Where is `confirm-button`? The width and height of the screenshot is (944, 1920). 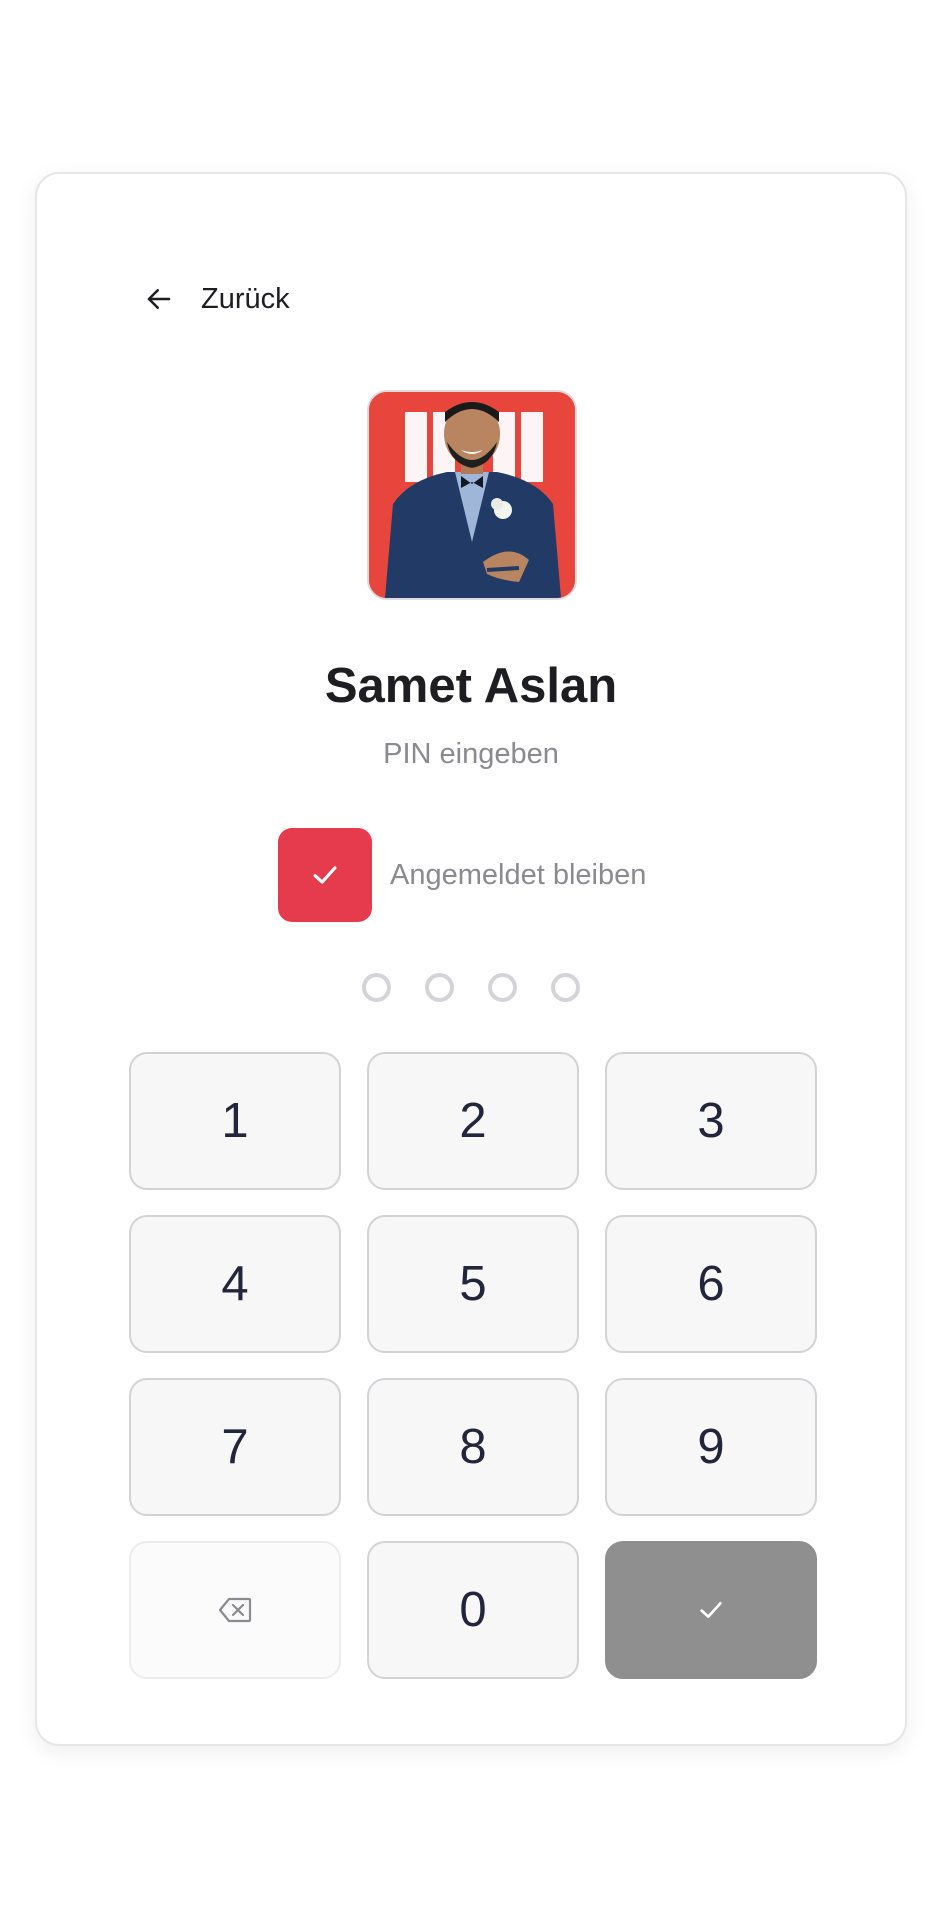
confirm-button is located at coordinates (711, 1610).